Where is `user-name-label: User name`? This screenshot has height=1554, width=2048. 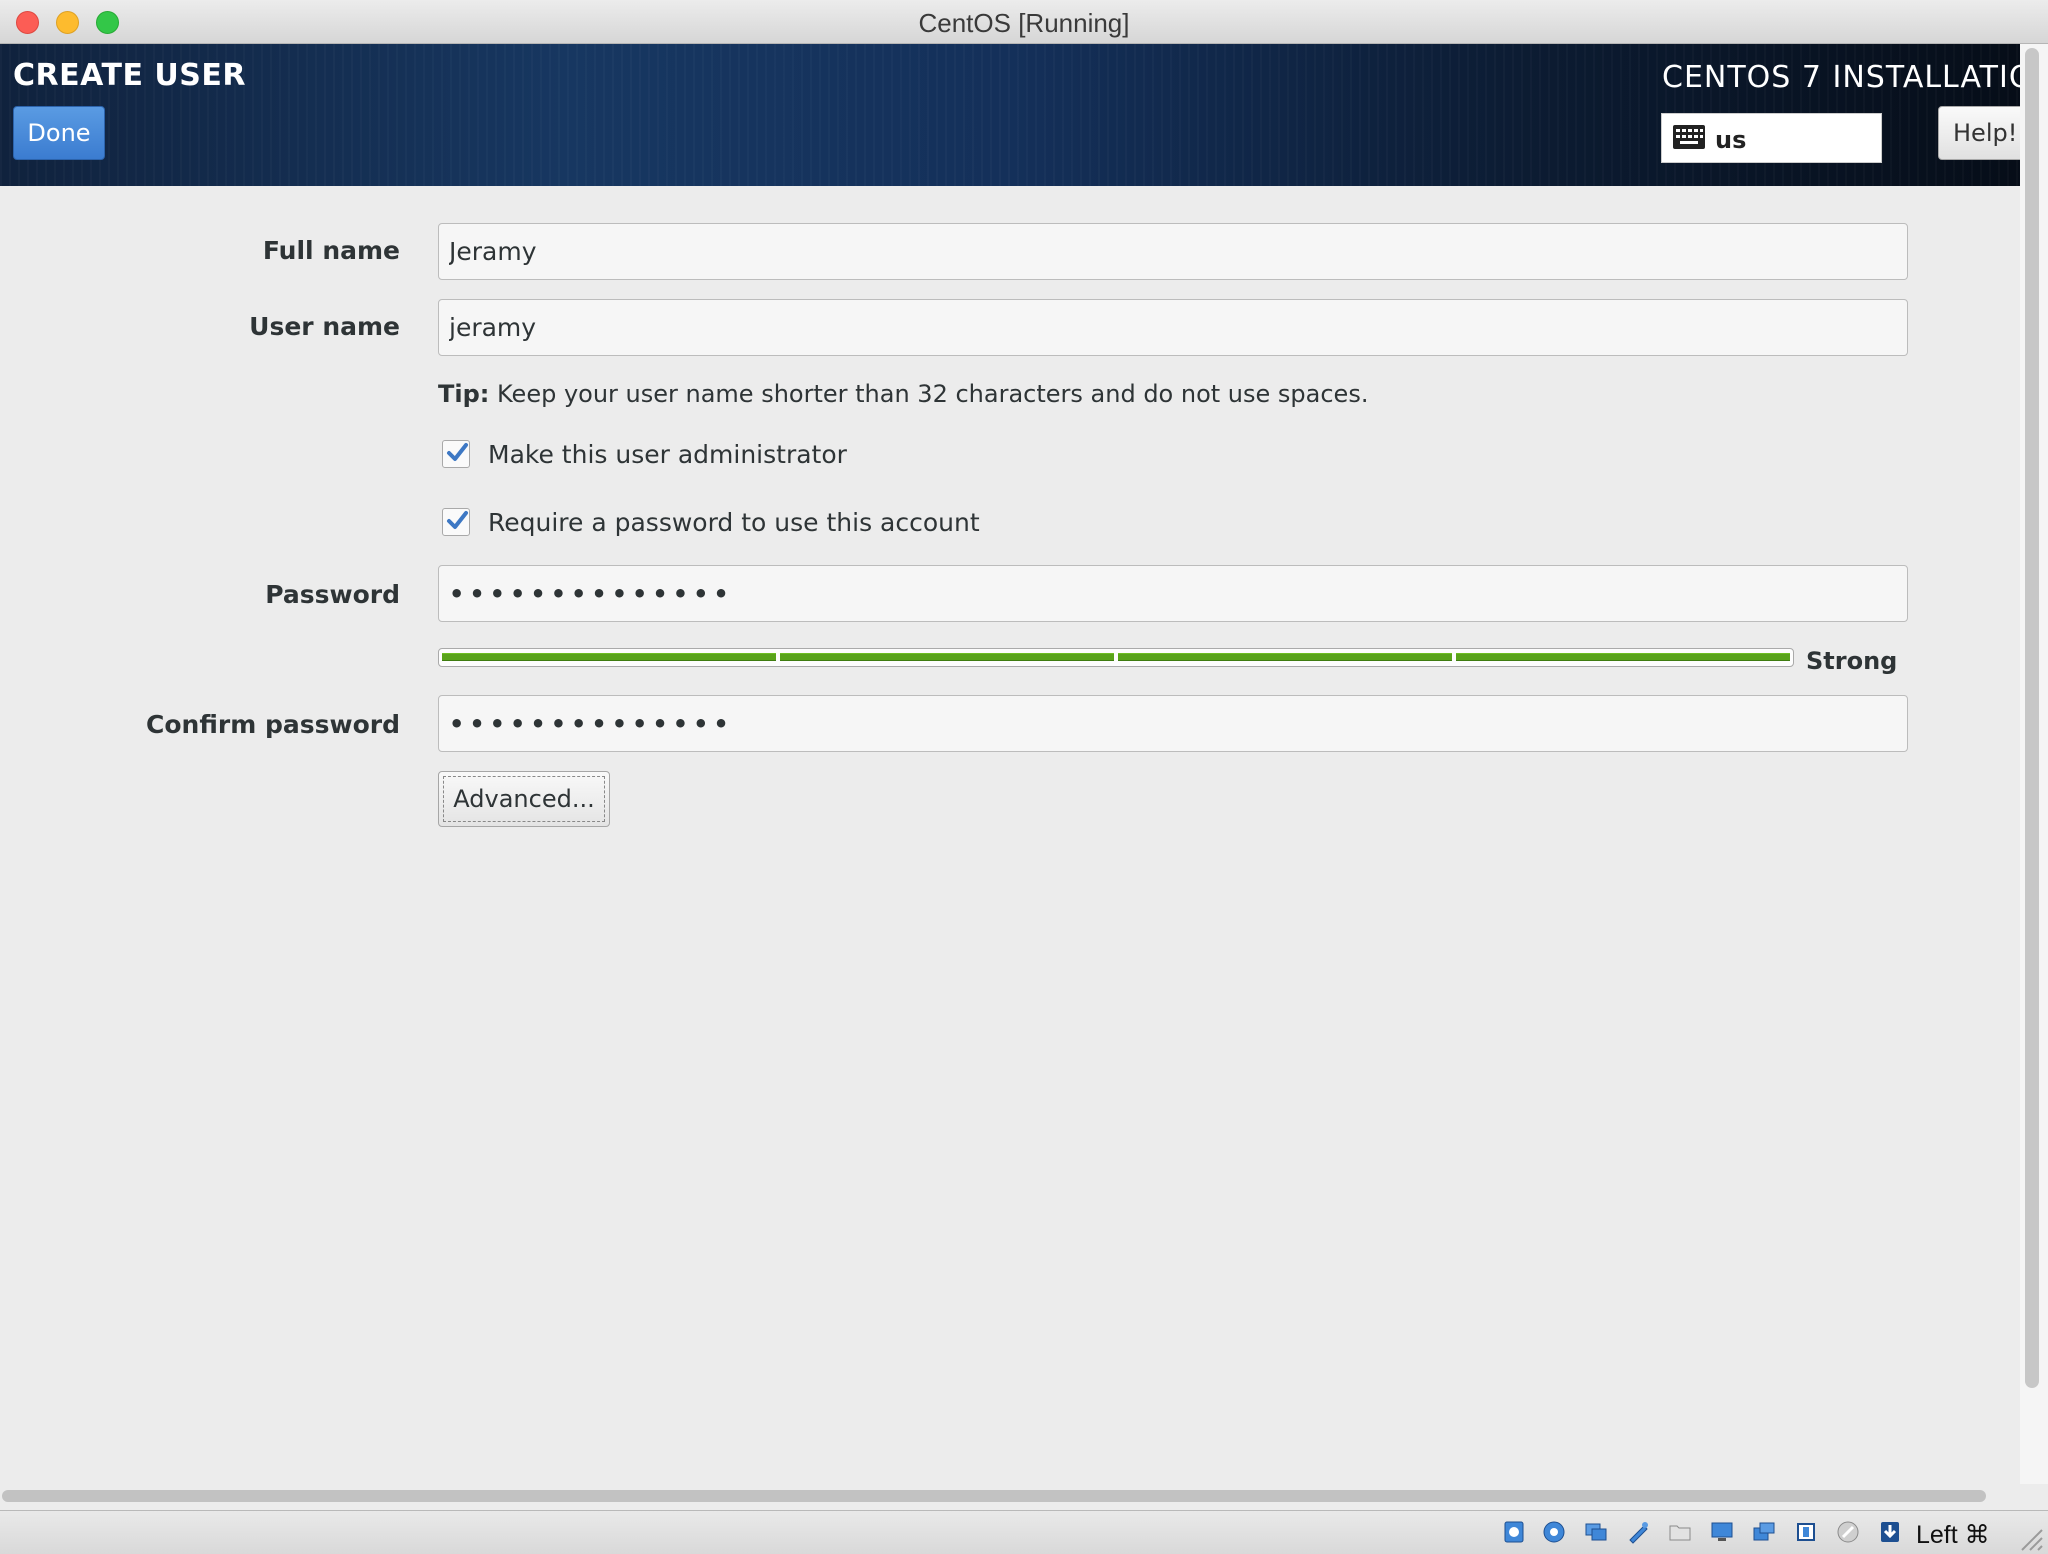
user-name-label: User name is located at coordinates (324, 326).